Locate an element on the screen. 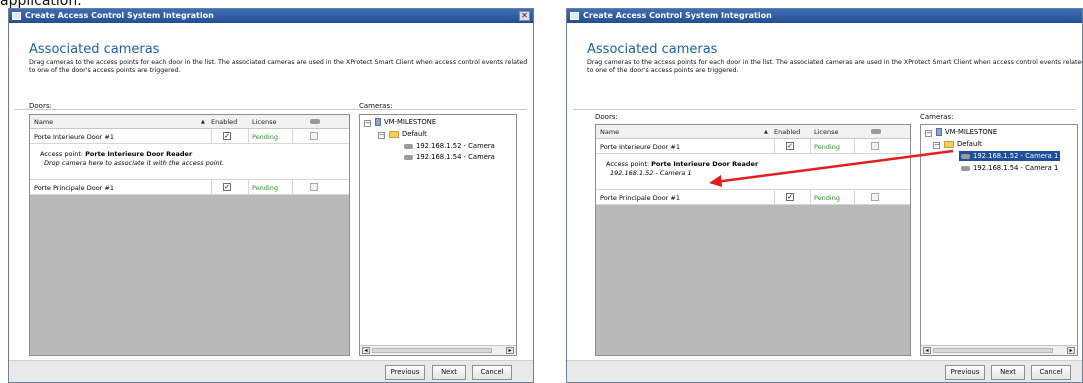 This screenshot has width=1083, height=383. title-bar: Create Access Control System Integration is located at coordinates (824, 16).